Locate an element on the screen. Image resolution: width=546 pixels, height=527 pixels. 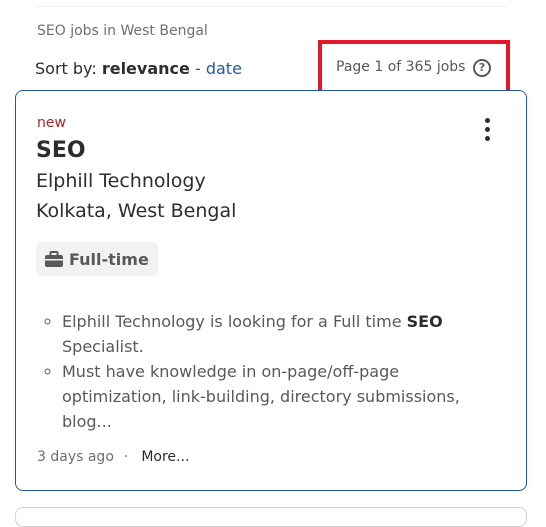
sort-bar: Sort by: relevance - date is located at coordinates (138, 68).